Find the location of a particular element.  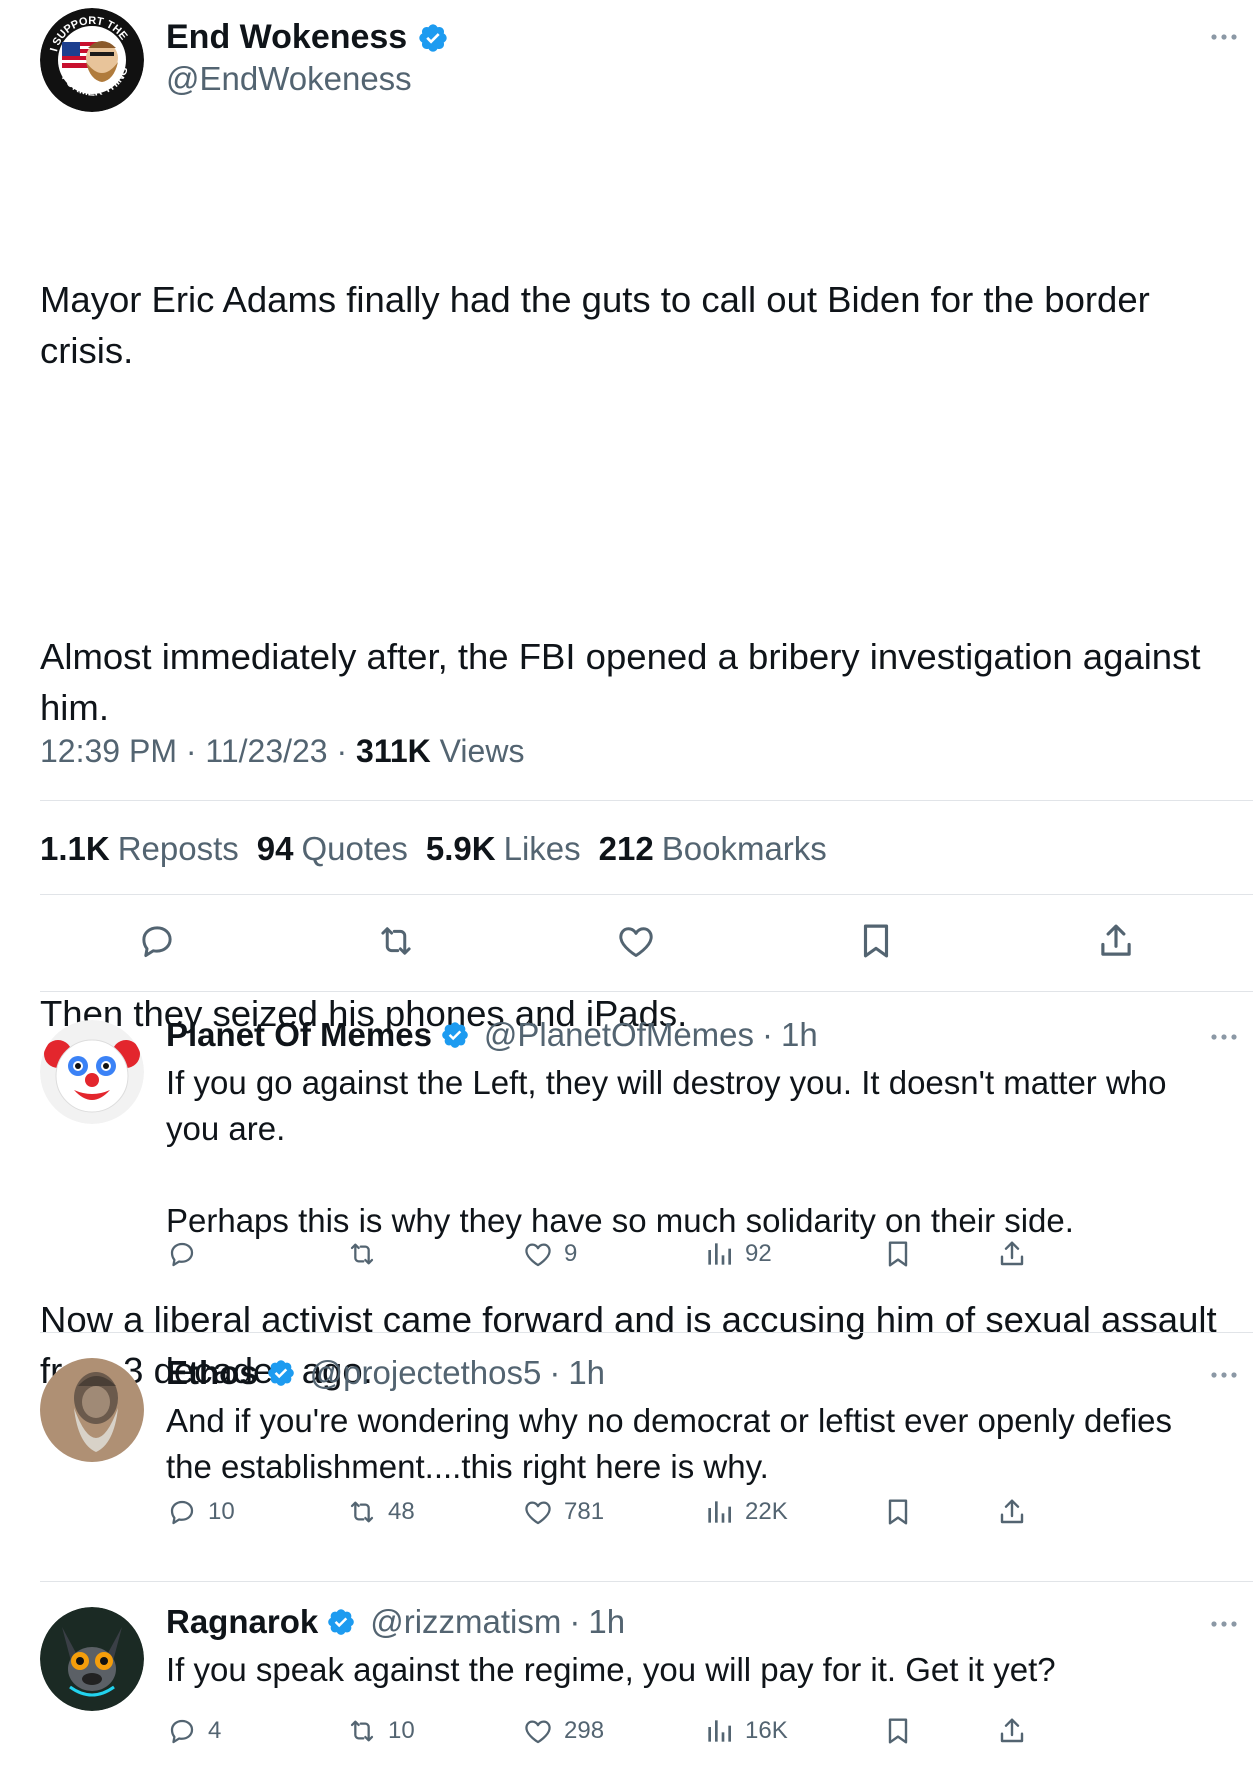

reply-header: Ragnarok @rizzmatism · 1h is located at coordinates (395, 1622).